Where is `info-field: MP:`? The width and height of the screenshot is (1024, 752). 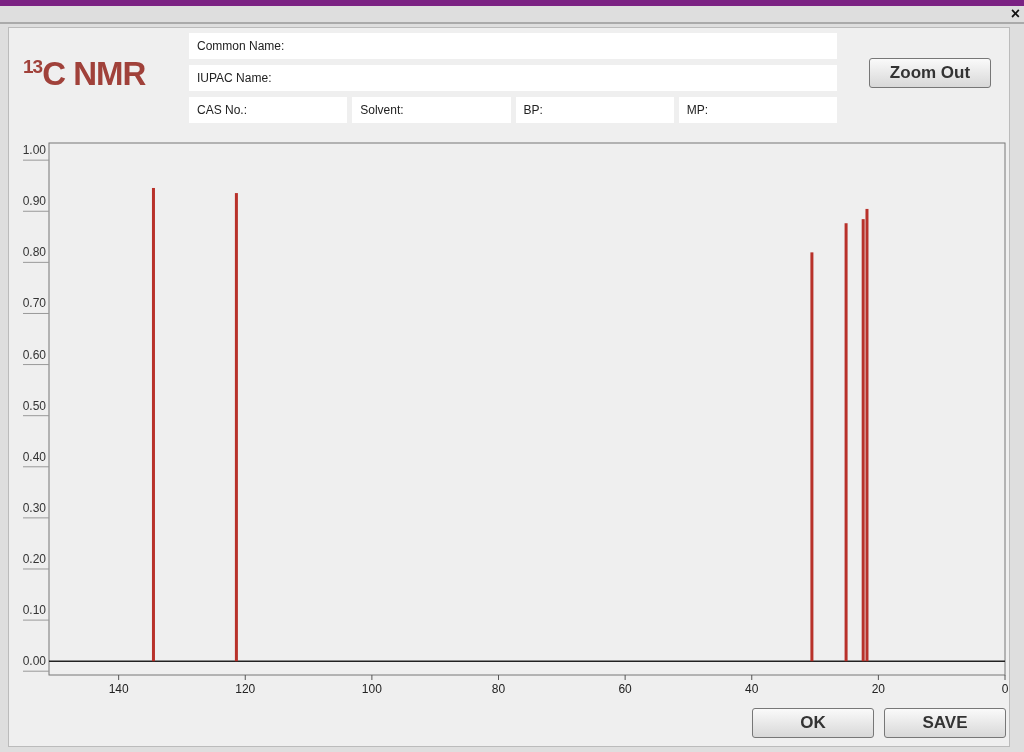 info-field: MP: is located at coordinates (757, 110).